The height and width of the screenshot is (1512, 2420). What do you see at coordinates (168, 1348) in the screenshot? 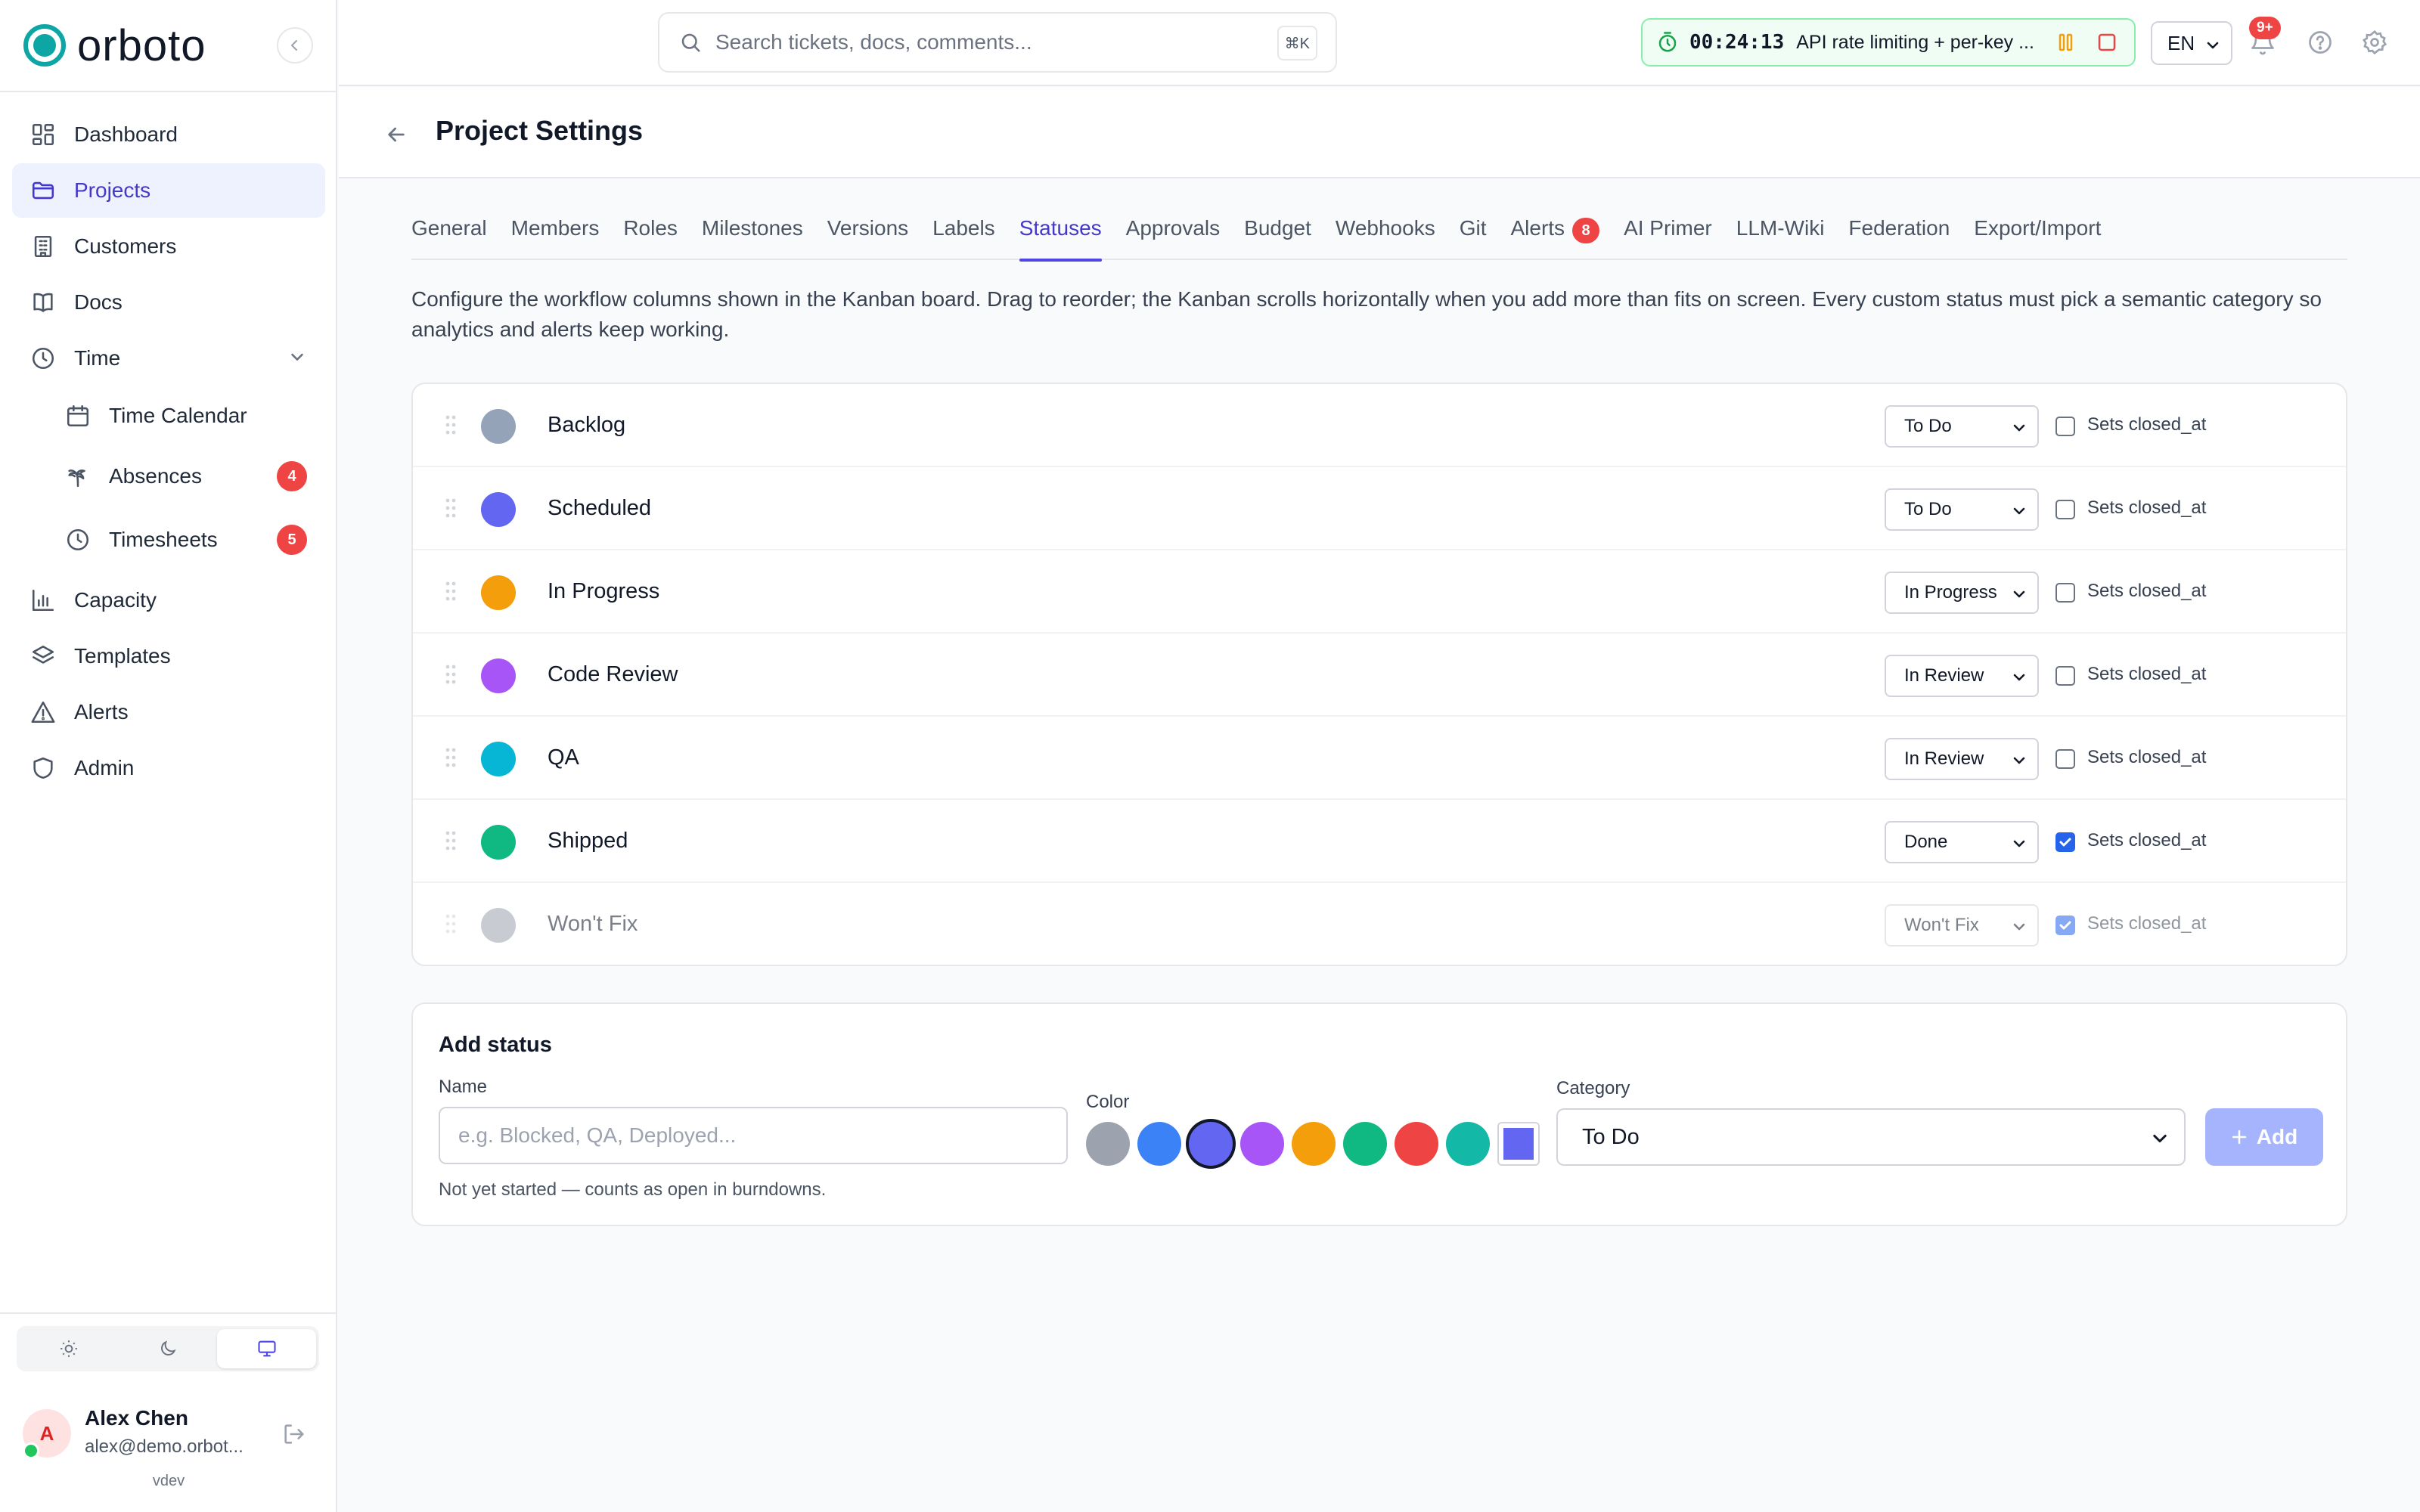
I see `theme-dark-option` at bounding box center [168, 1348].